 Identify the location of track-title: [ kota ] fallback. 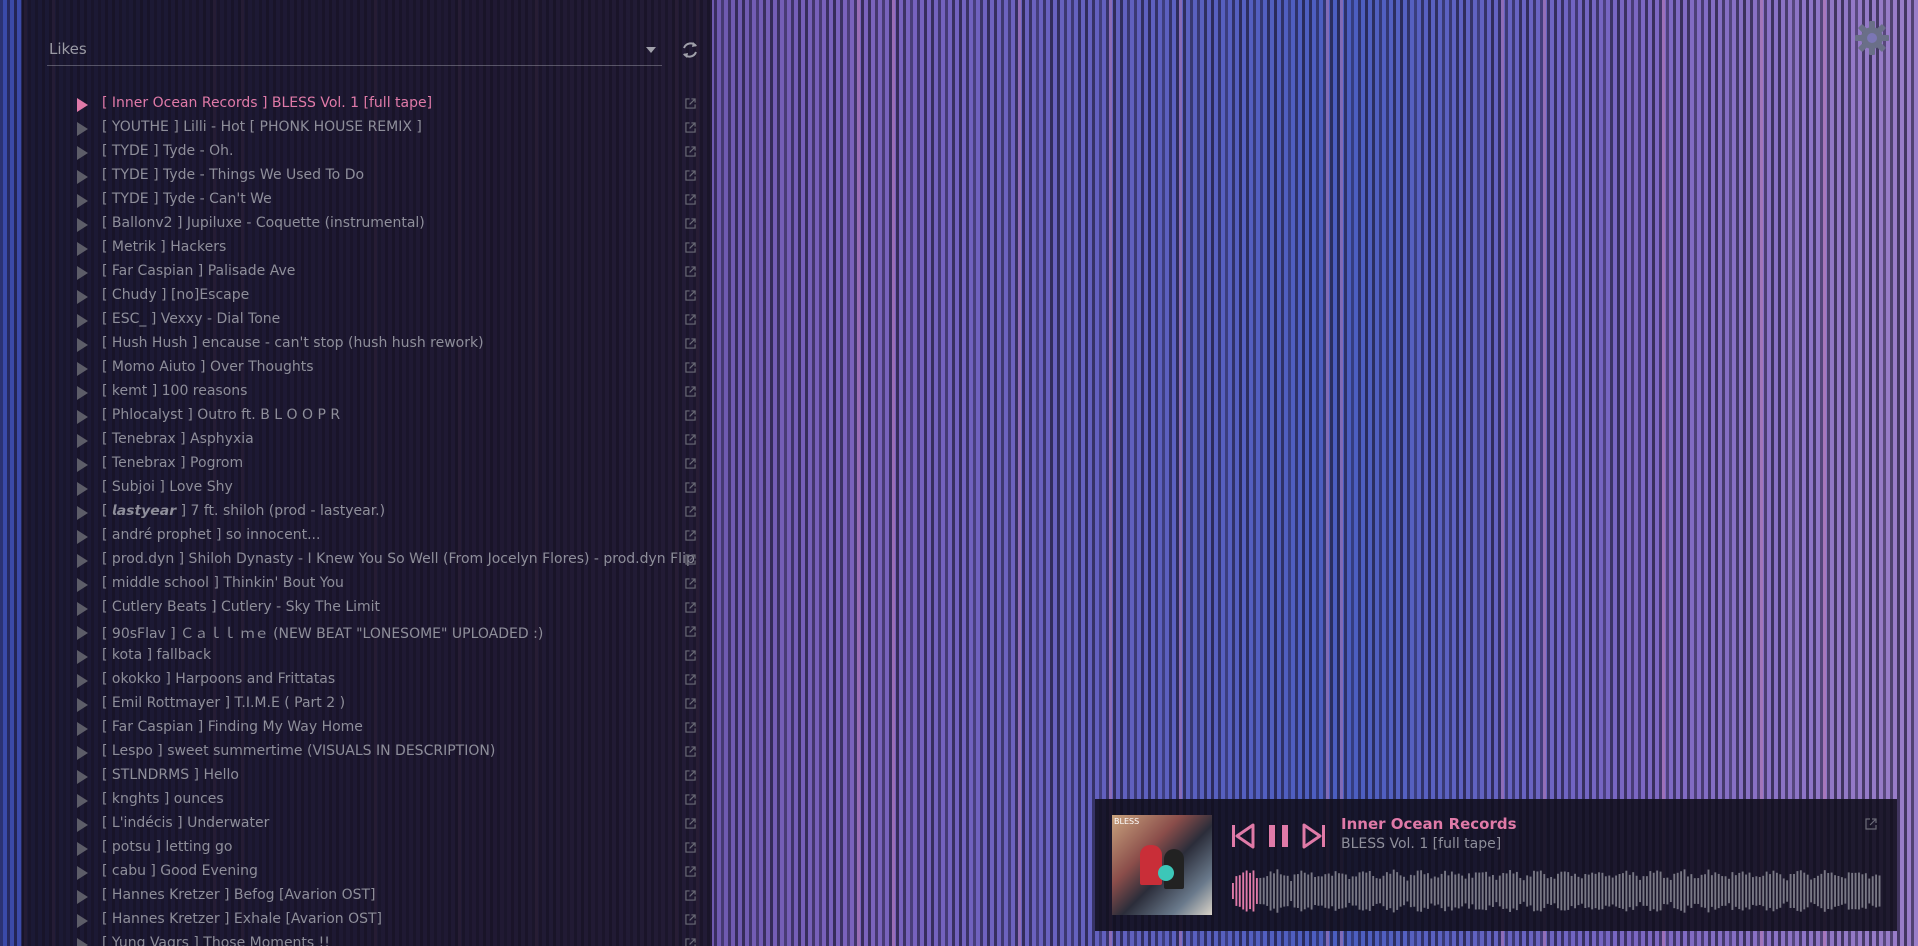
(156, 655).